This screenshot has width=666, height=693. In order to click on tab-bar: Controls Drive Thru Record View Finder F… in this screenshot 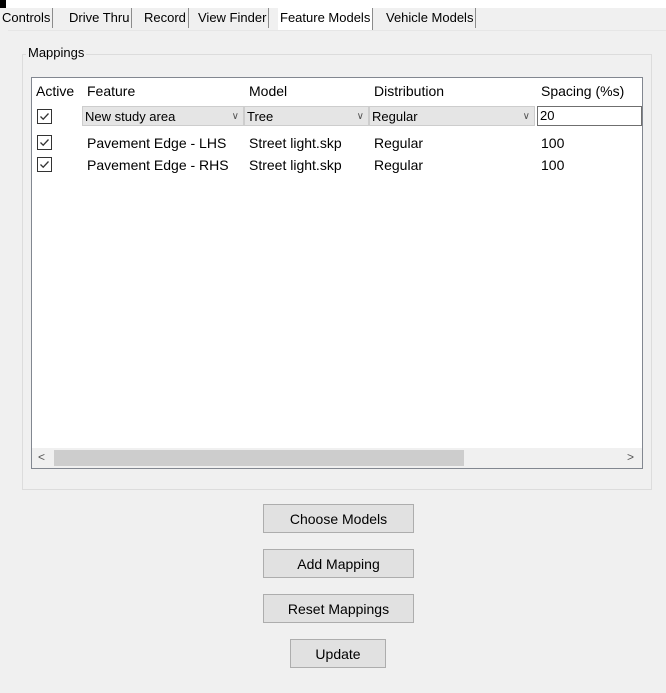, I will do `click(333, 19)`.